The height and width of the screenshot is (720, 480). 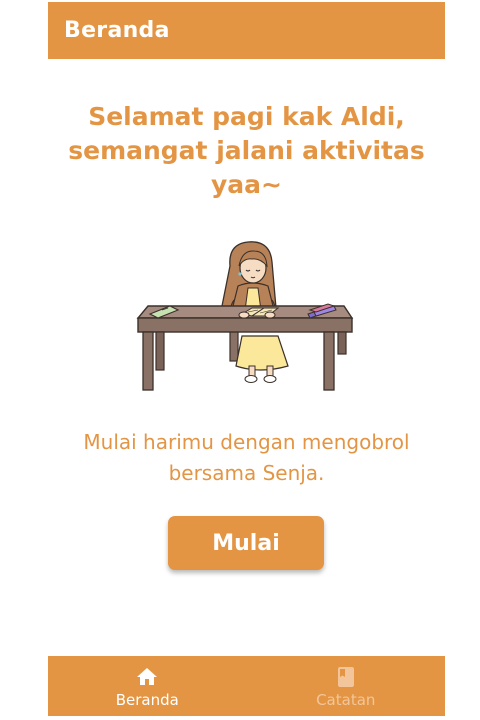 What do you see at coordinates (246, 116) in the screenshot?
I see `greeting-line: Selamat pagi kak Aldi,` at bounding box center [246, 116].